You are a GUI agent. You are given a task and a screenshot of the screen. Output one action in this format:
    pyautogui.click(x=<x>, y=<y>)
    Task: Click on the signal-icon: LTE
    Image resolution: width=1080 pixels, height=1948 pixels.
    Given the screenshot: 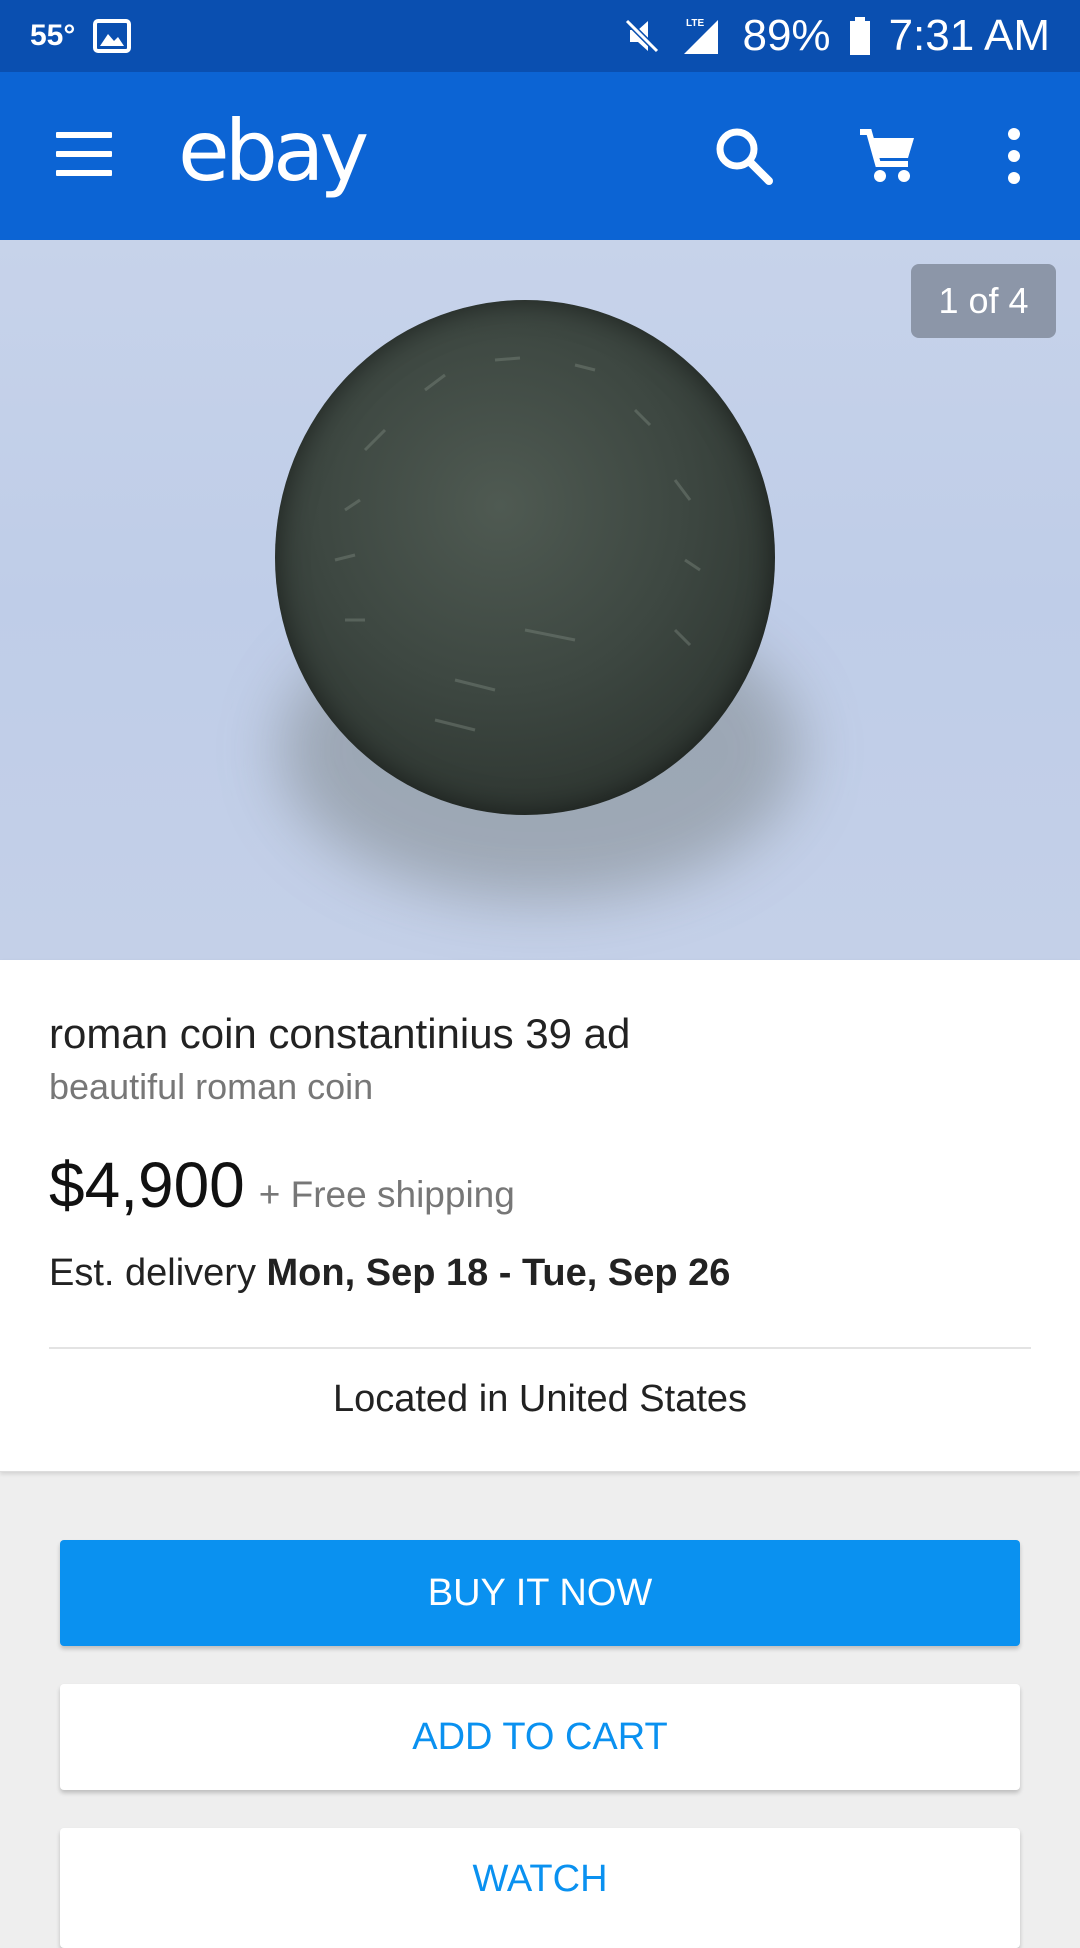 What is the action you would take?
    pyautogui.click(x=702, y=36)
    